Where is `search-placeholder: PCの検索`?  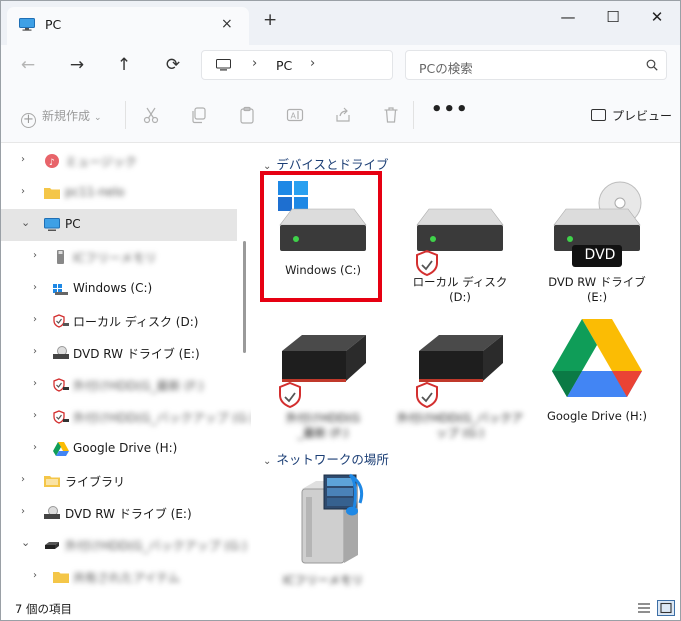 search-placeholder: PCの検索 is located at coordinates (446, 68).